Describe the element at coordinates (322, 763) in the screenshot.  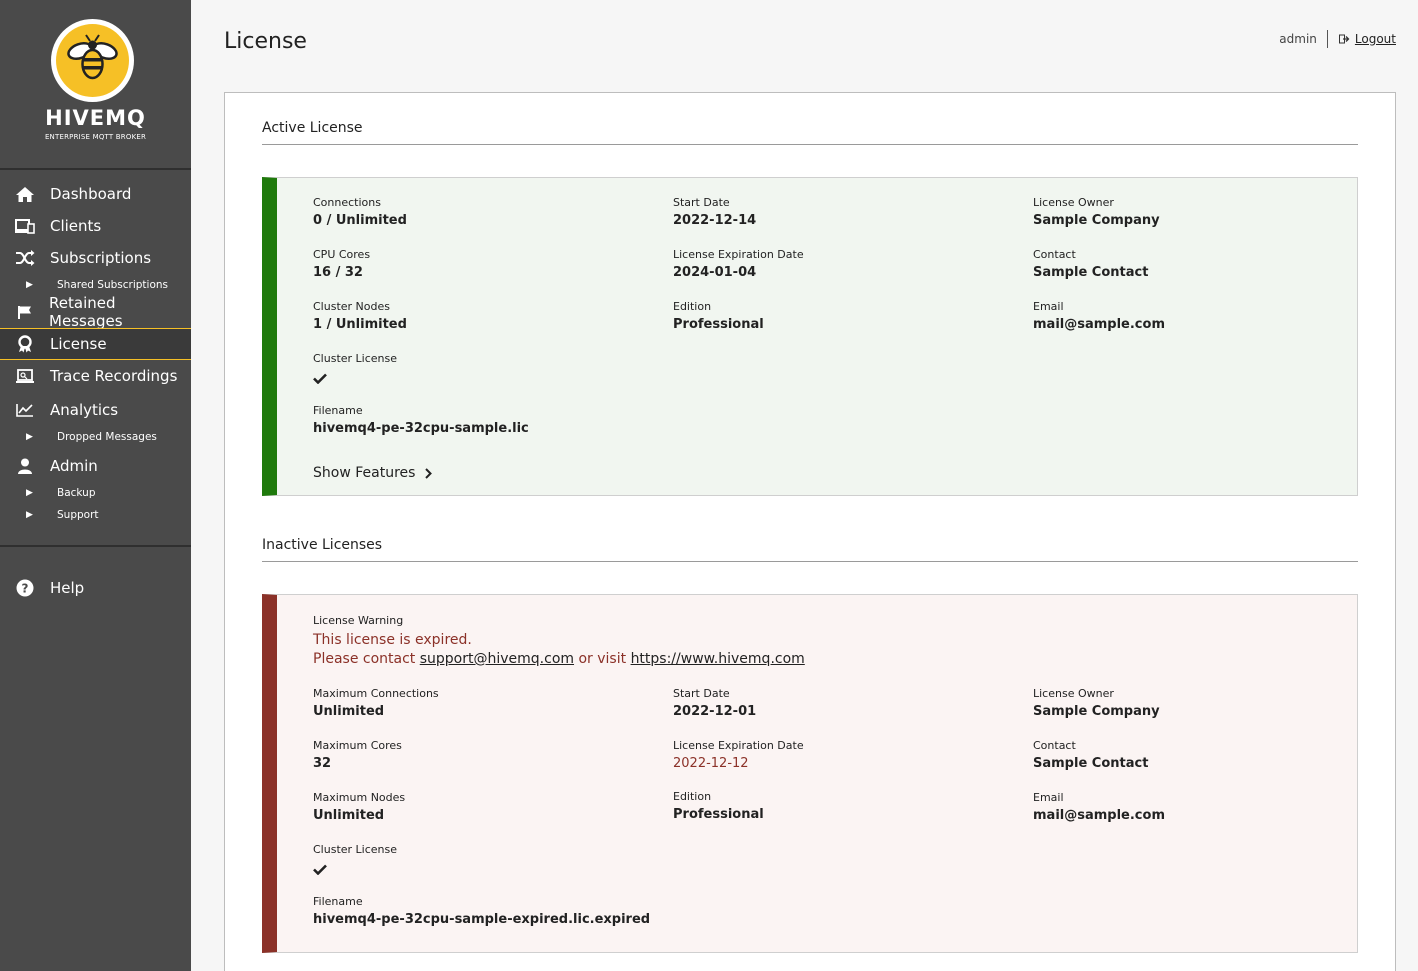
I see `max-cores-value: 32` at that location.